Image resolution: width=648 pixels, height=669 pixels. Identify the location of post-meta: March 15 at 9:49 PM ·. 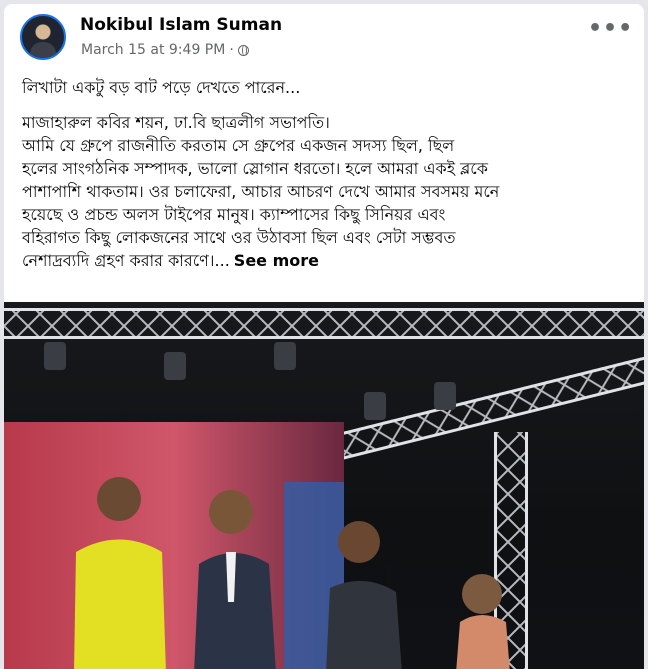
(165, 50).